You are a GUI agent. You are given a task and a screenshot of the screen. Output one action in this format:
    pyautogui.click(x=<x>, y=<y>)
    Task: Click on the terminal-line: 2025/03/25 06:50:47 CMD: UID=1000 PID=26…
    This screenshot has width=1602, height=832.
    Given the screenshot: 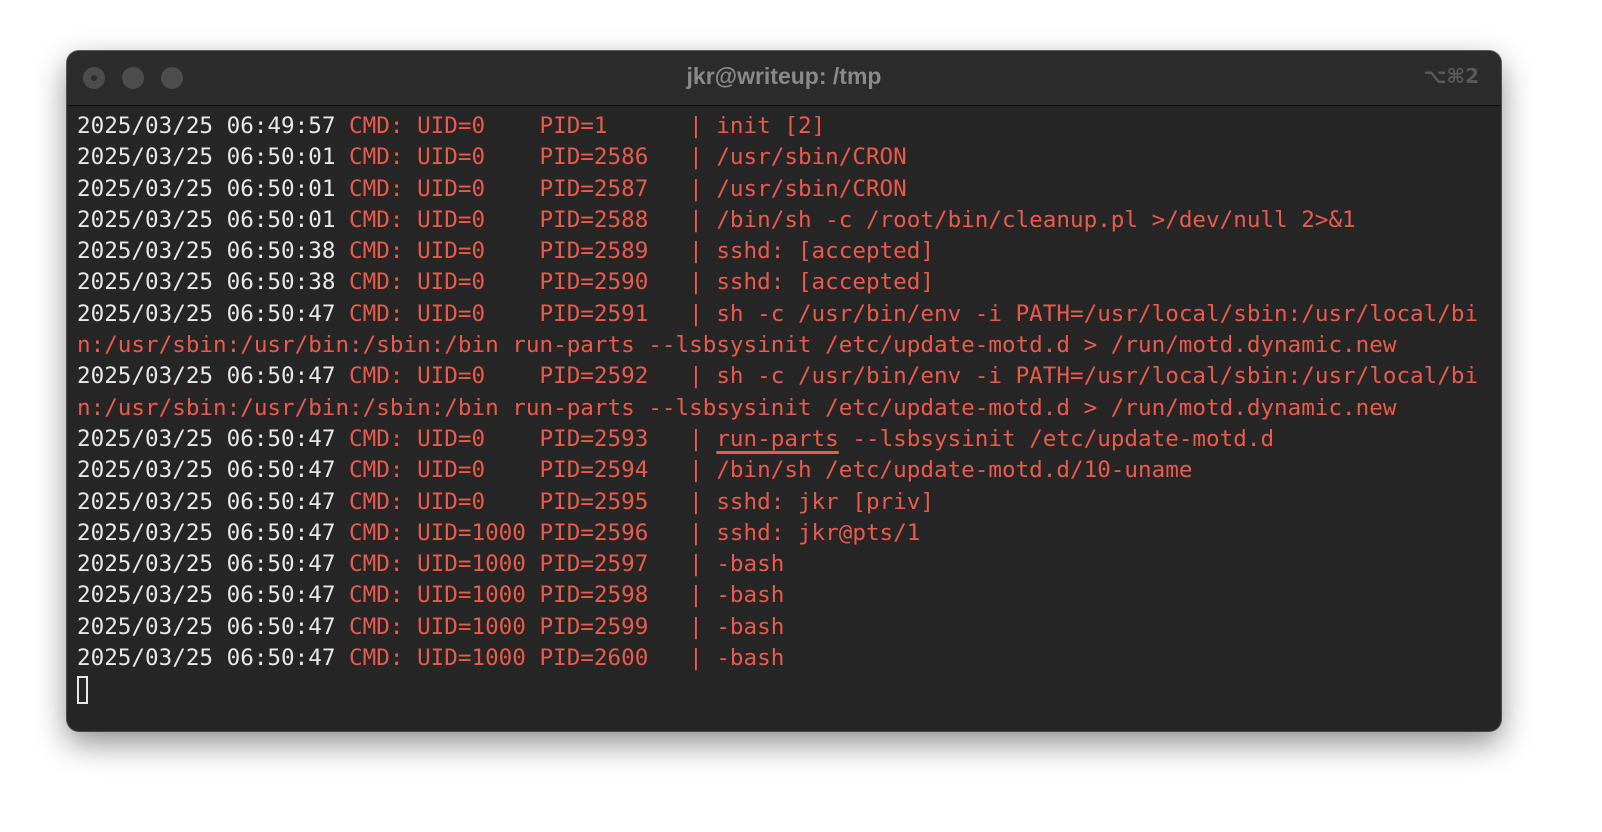 What is the action you would take?
    pyautogui.click(x=787, y=658)
    